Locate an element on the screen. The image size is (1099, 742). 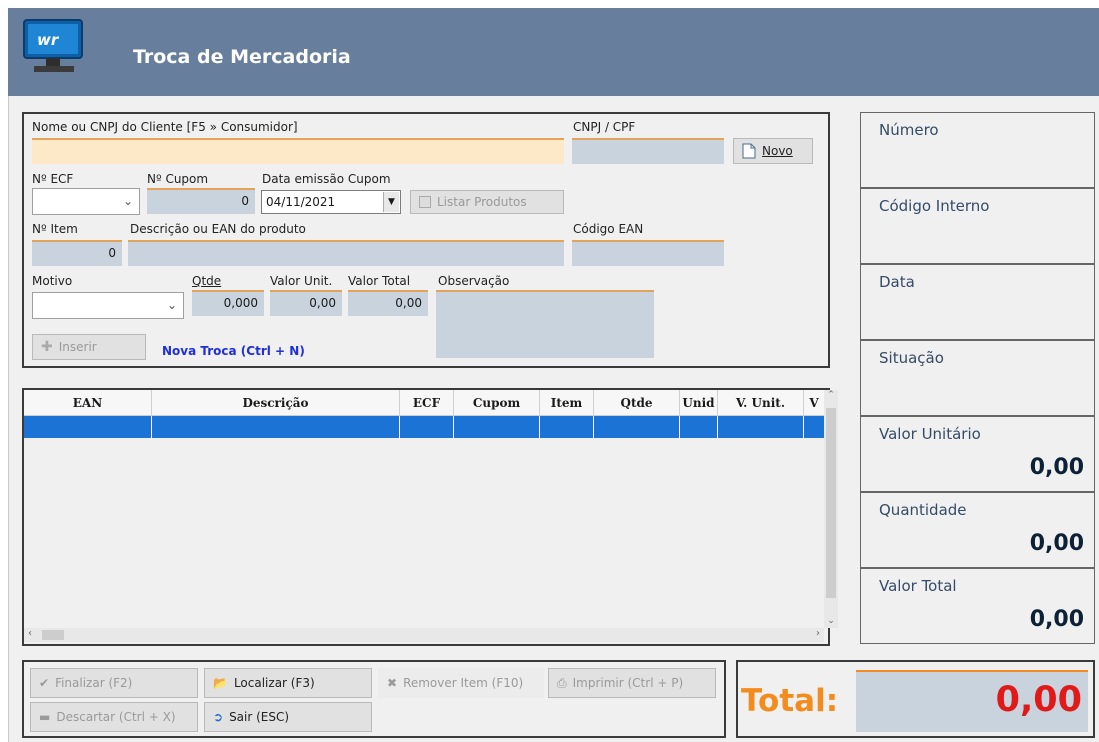
vertical-scrollbar: ⌃ ⌄ is located at coordinates (831, 509).